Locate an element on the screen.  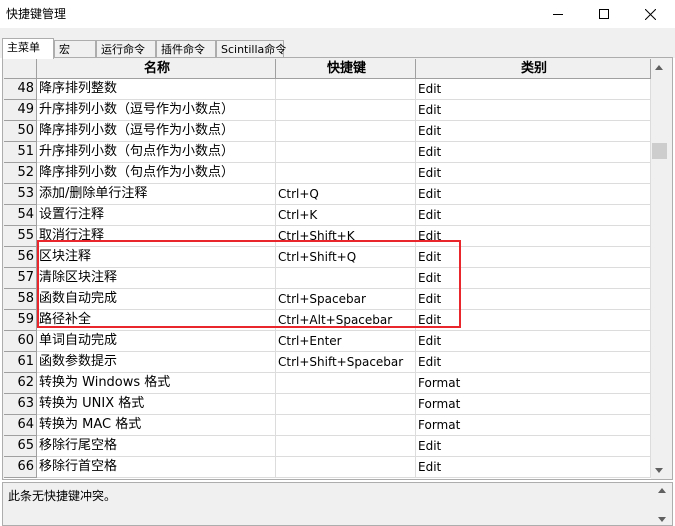
row-number: 53 is located at coordinates (20, 194).